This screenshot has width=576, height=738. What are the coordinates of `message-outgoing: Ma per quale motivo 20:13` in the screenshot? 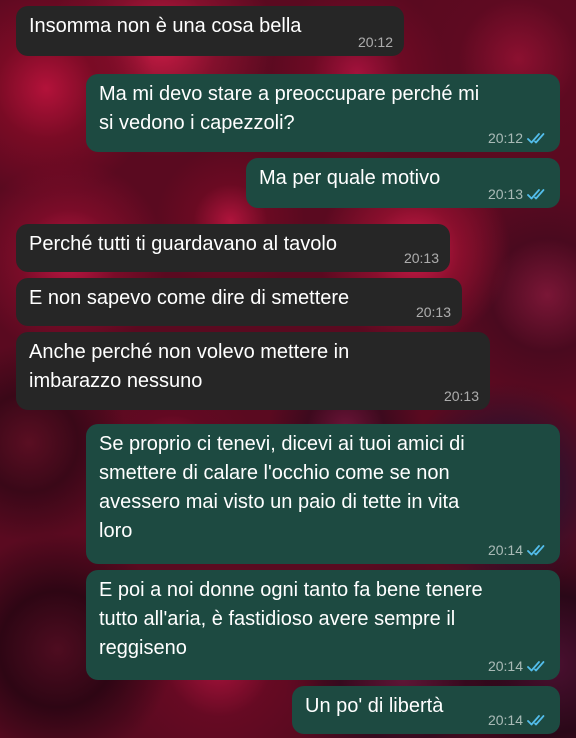 It's located at (403, 183).